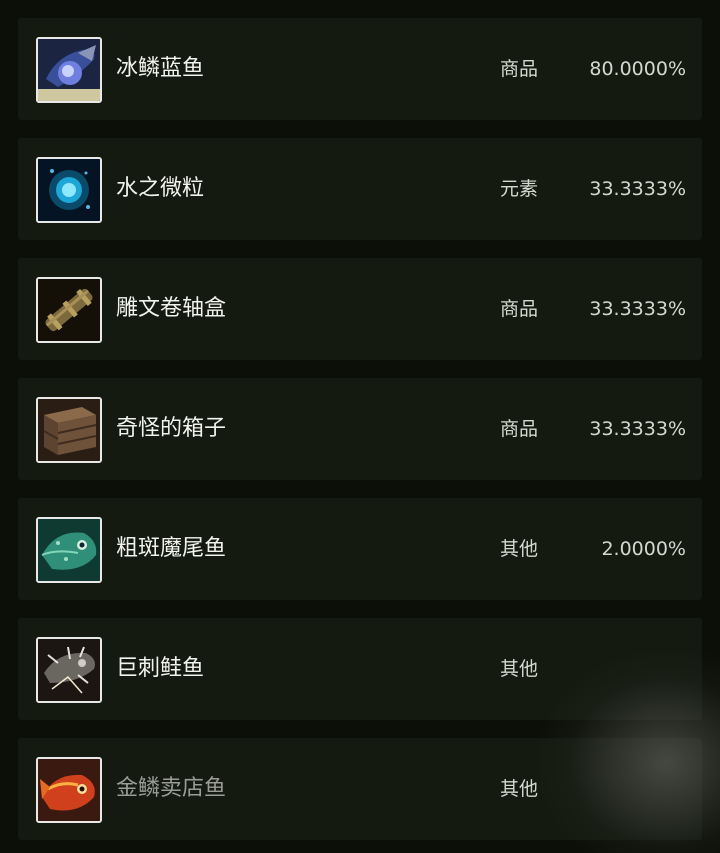  Describe the element at coordinates (360, 69) in the screenshot. I see `list-item: 冰鳞蓝鱼 商品 80.0000%` at that location.